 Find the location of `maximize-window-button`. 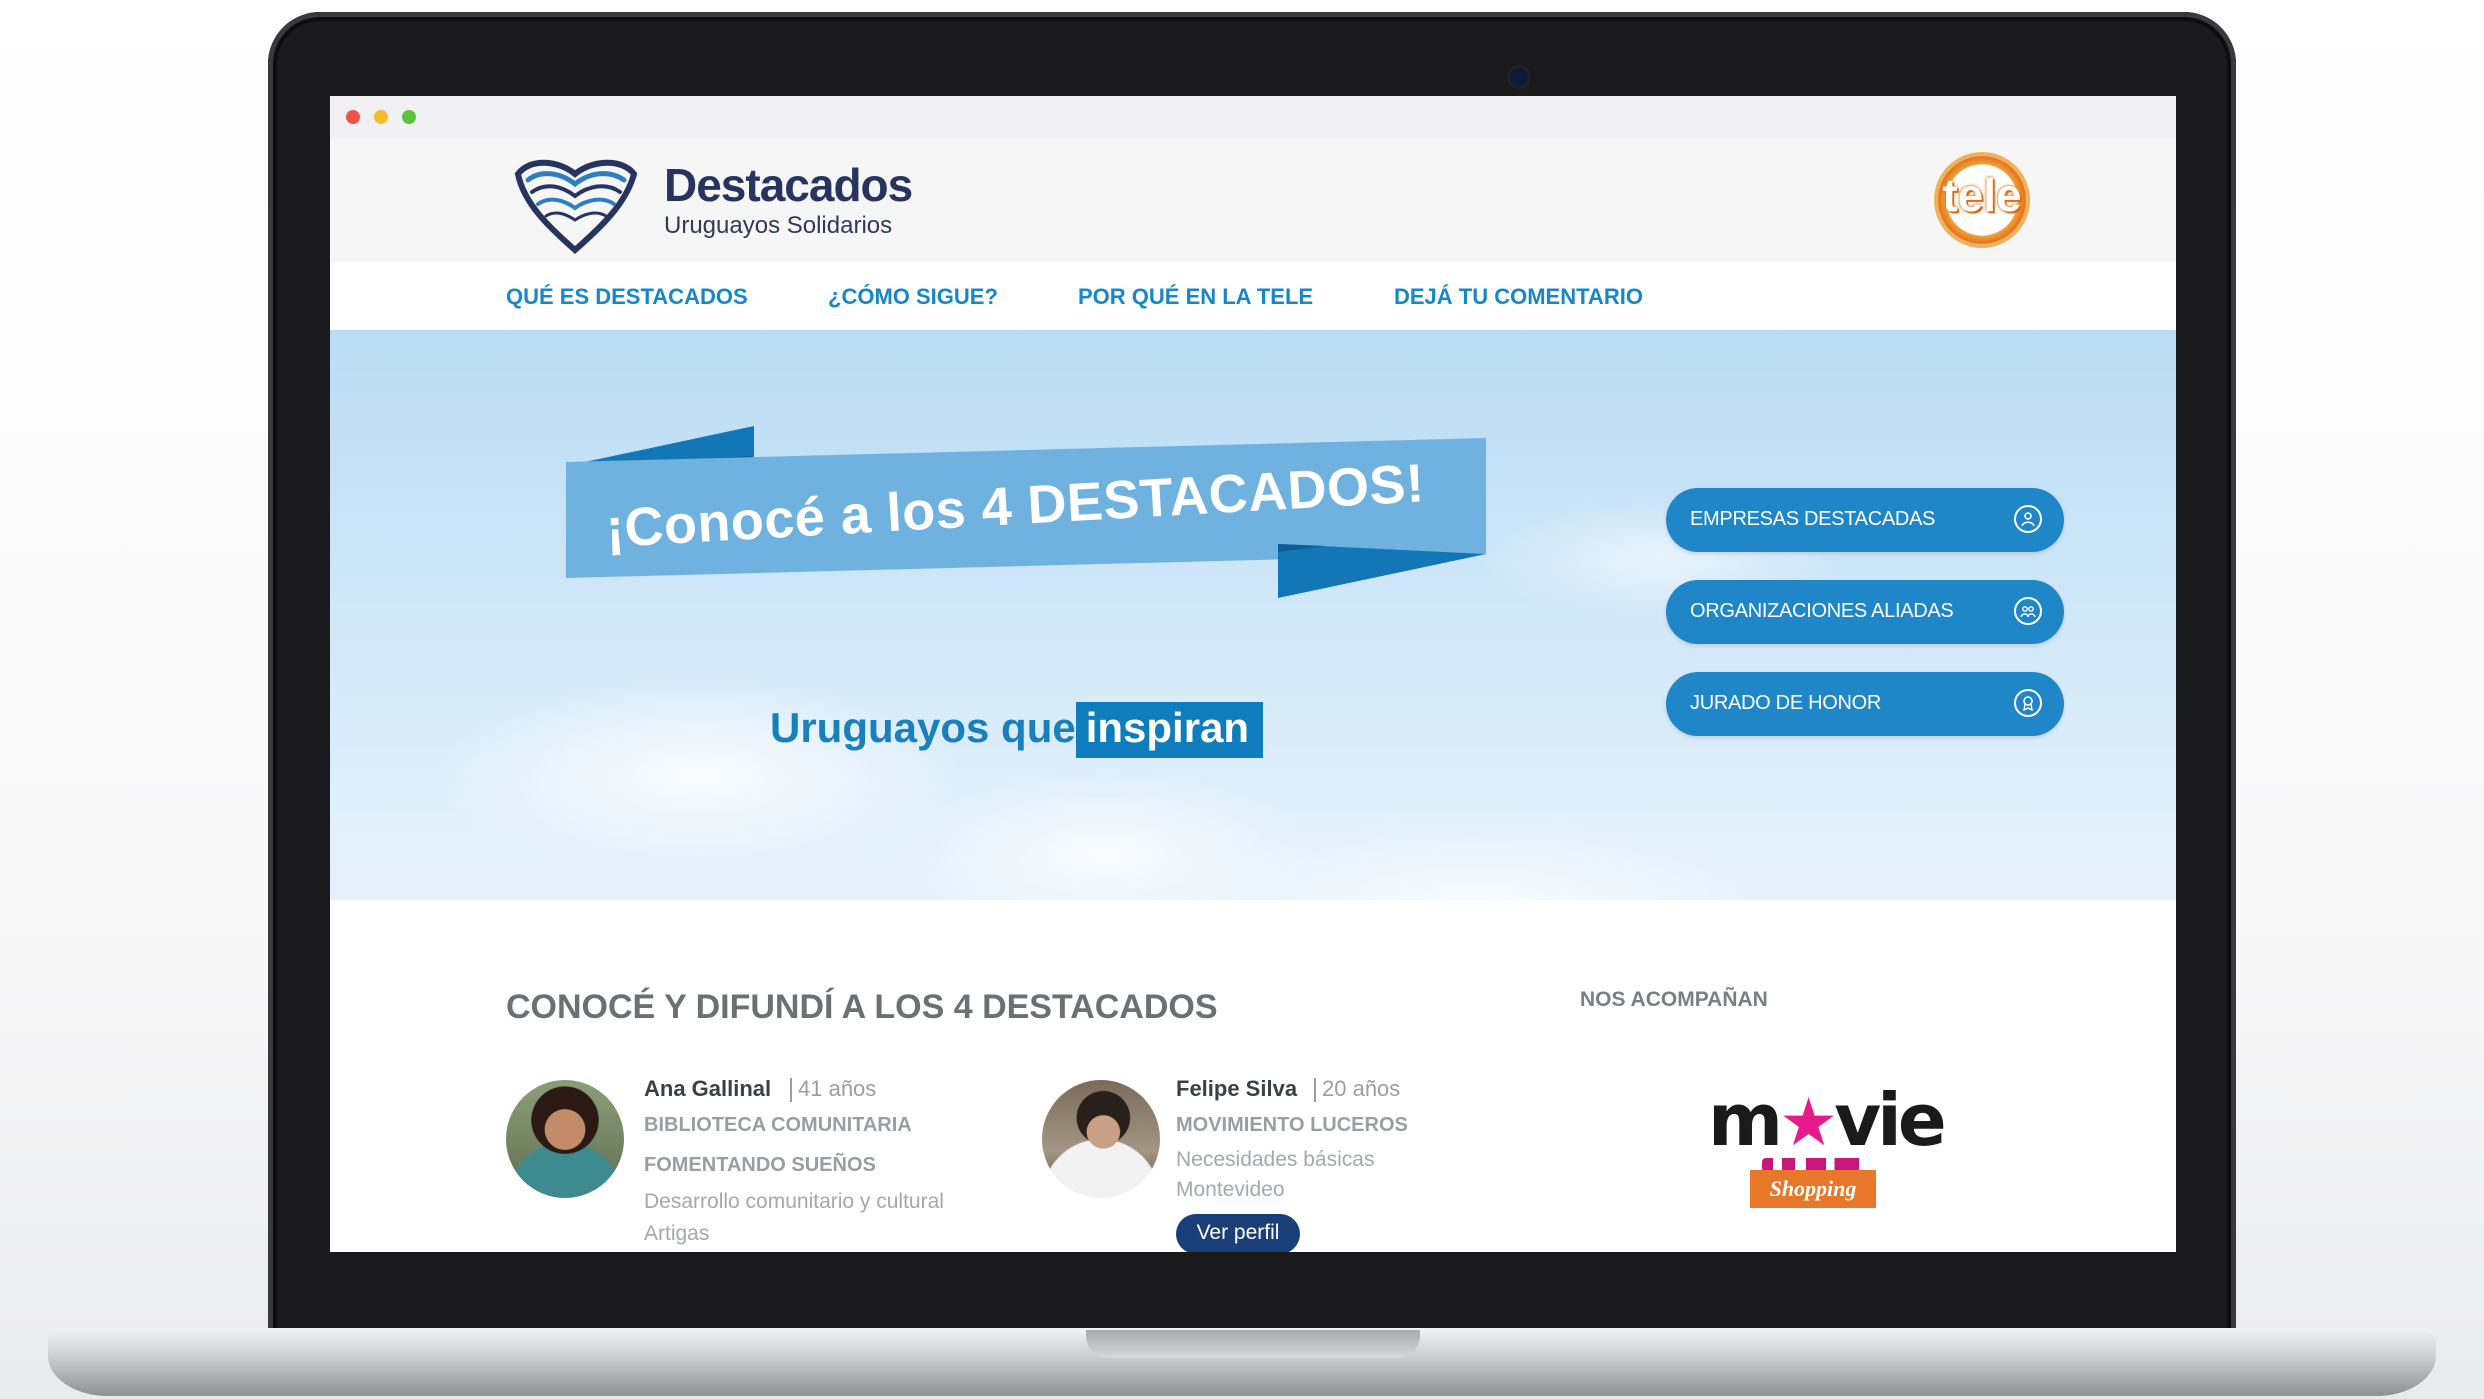

maximize-window-button is located at coordinates (409, 117).